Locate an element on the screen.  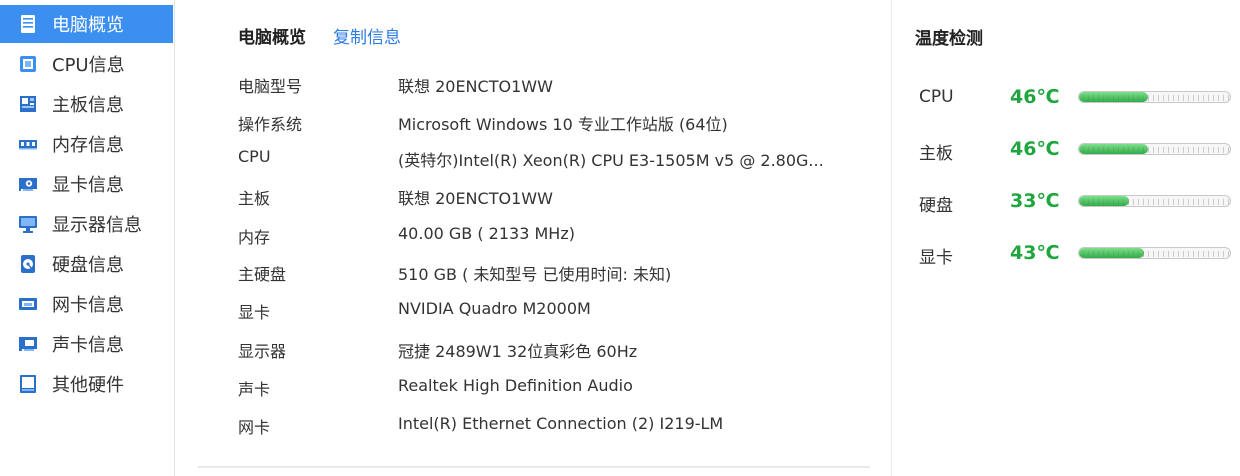
sidebar-item-label: 显卡信息 is located at coordinates (88, 185).